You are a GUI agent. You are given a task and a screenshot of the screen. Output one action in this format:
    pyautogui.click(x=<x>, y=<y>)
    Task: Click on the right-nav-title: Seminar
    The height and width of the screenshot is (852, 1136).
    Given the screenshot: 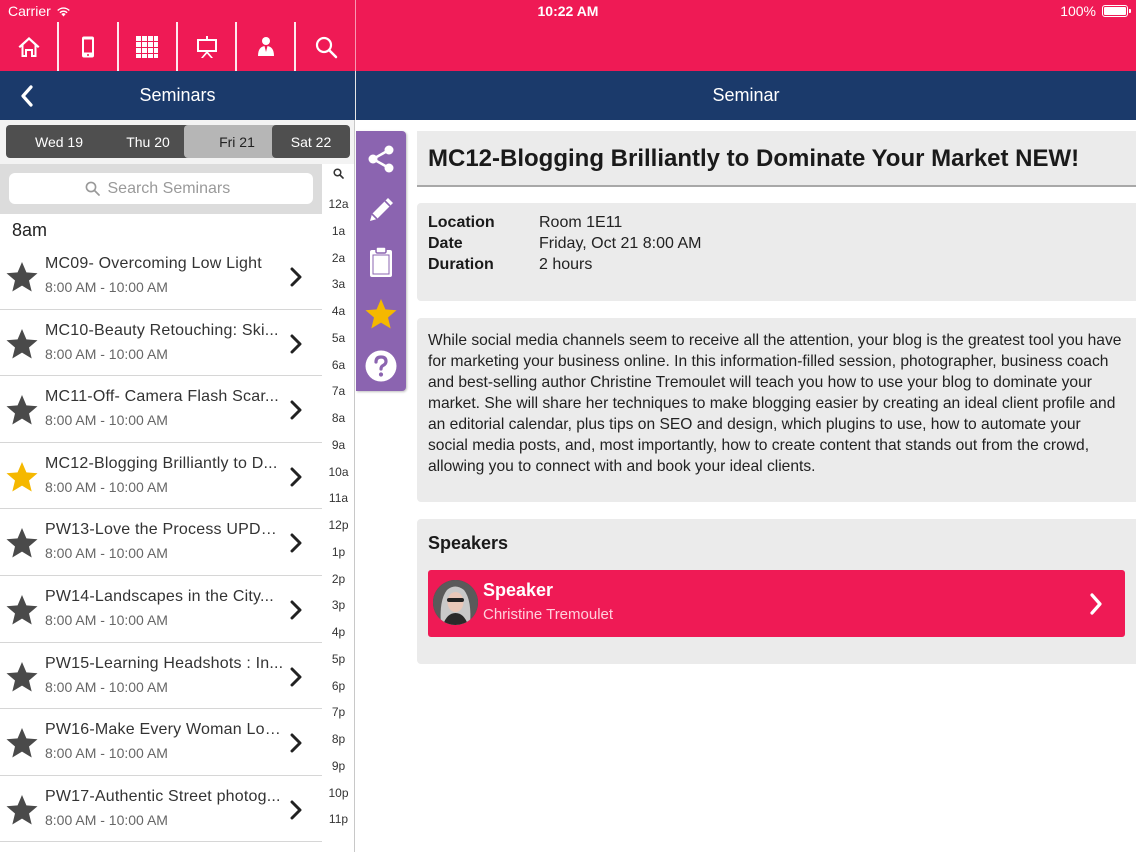 What is the action you would take?
    pyautogui.click(x=746, y=95)
    